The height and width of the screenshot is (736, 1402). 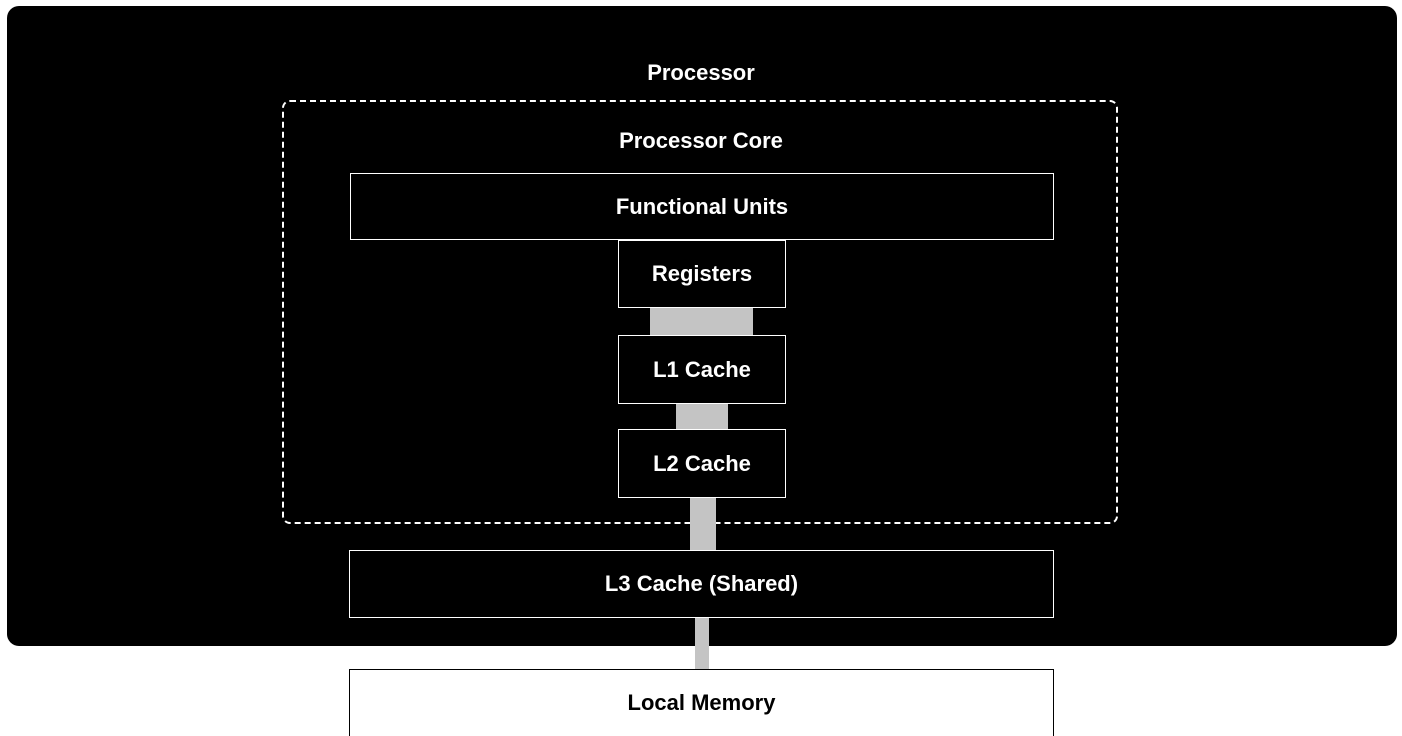 I want to click on l3-cache-box: L3 Cache (Shared), so click(x=701, y=584).